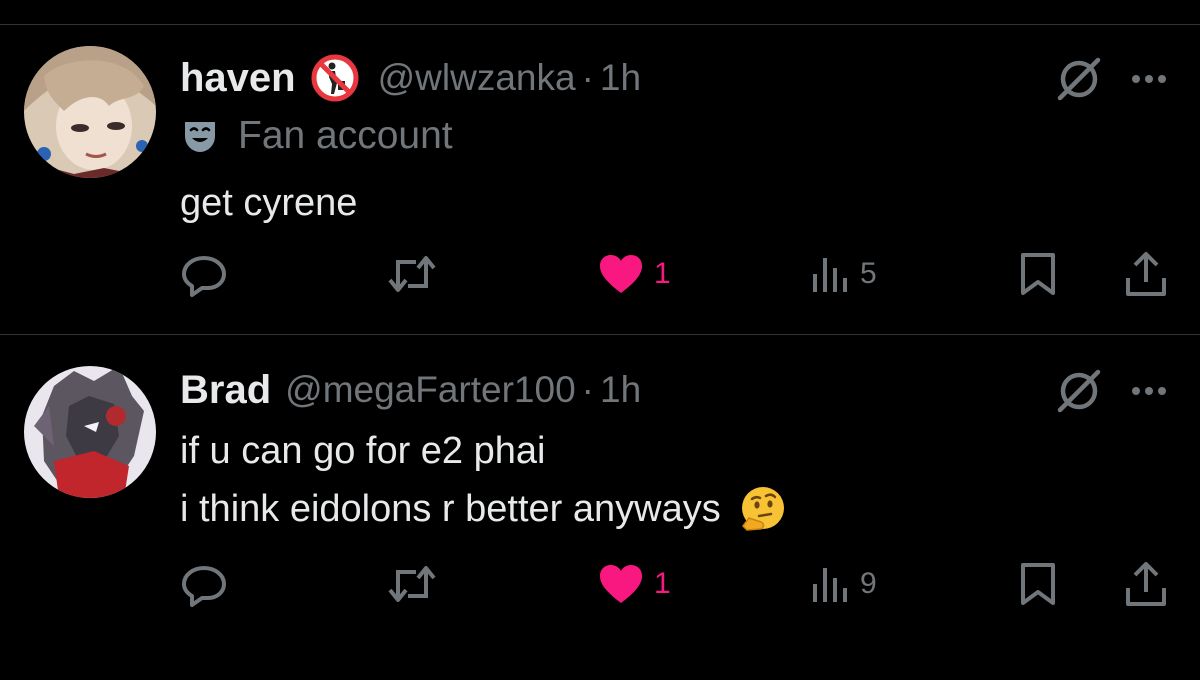 Image resolution: width=1200 pixels, height=680 pixels. I want to click on action-bar: 1 5, so click(600, 274).